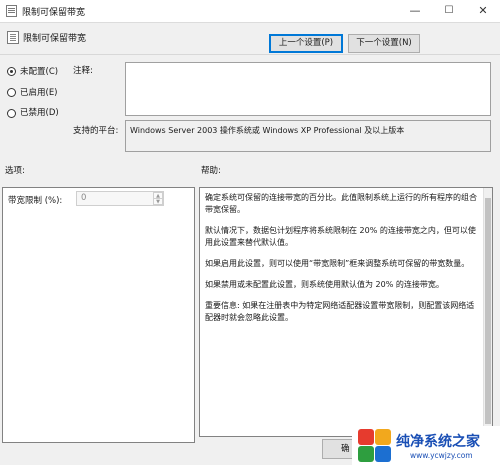 Image resolution: width=500 pixels, height=465 pixels. Describe the element at coordinates (11, 113) in the screenshot. I see `radio-disabled` at that location.